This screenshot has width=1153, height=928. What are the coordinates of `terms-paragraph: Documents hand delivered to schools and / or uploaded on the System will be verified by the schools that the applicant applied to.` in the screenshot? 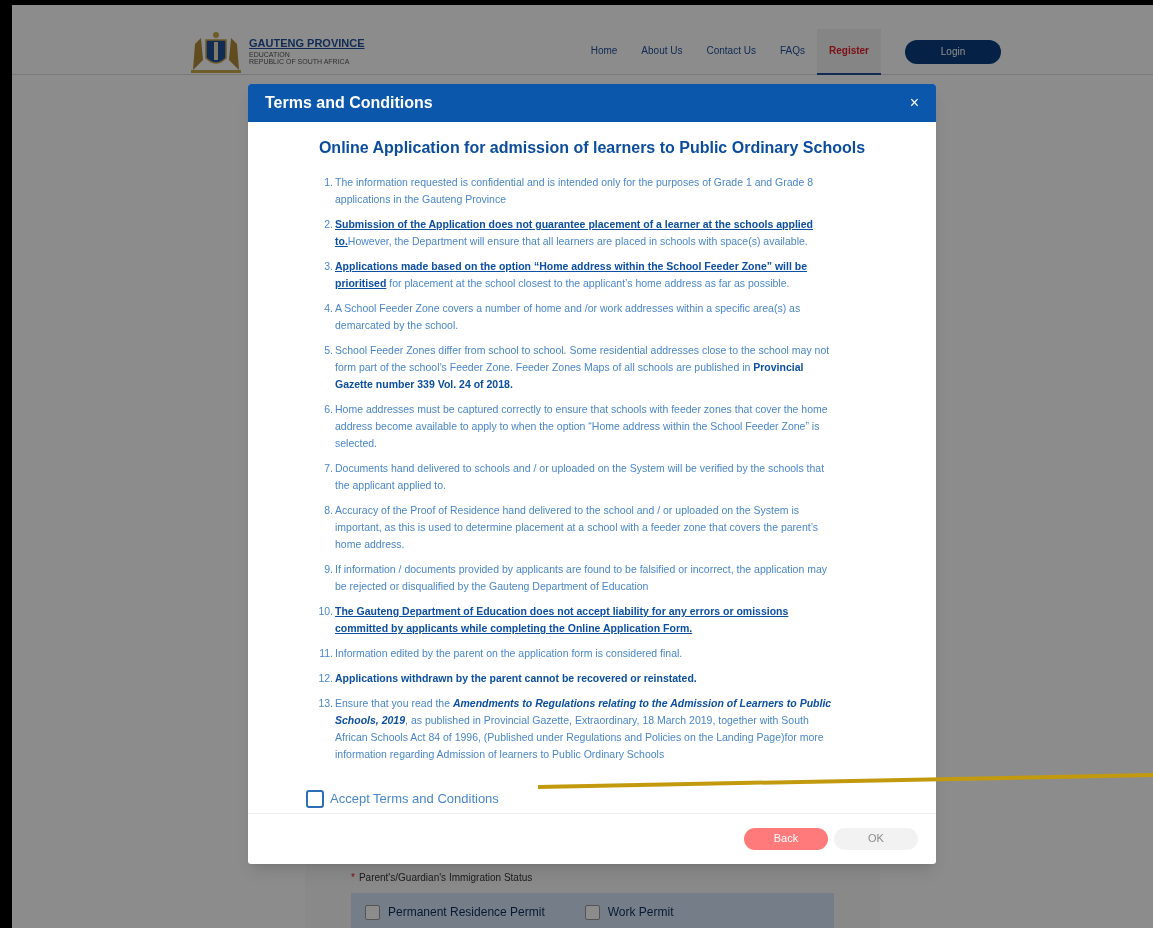 It's located at (580, 477).